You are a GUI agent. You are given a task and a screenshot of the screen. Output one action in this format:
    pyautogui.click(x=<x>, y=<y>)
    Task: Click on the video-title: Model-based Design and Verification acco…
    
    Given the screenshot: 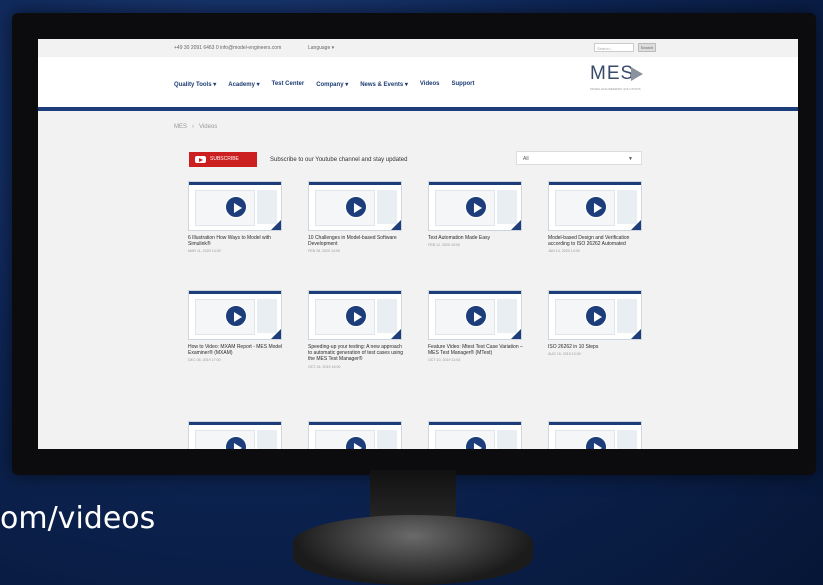 What is the action you would take?
    pyautogui.click(x=596, y=245)
    